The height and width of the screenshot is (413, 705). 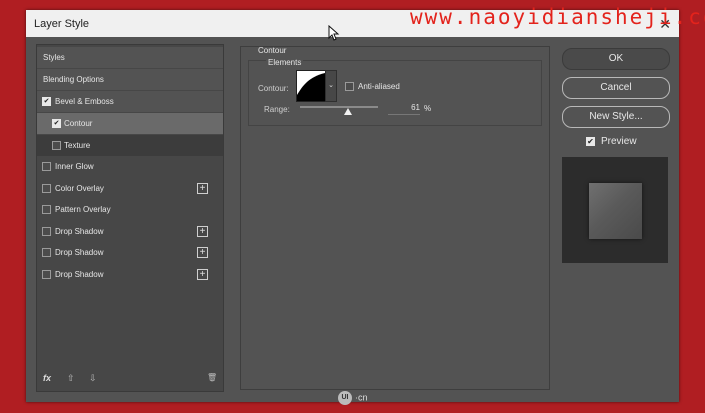 What do you see at coordinates (202, 252) in the screenshot?
I see `add-drop-shadow-2-icon: +` at bounding box center [202, 252].